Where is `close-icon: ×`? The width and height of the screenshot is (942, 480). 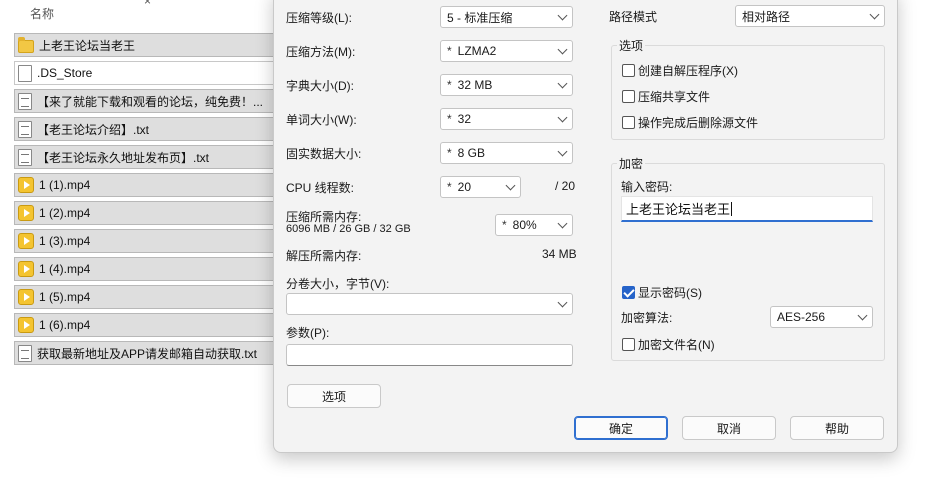 close-icon: × is located at coordinates (147, 4).